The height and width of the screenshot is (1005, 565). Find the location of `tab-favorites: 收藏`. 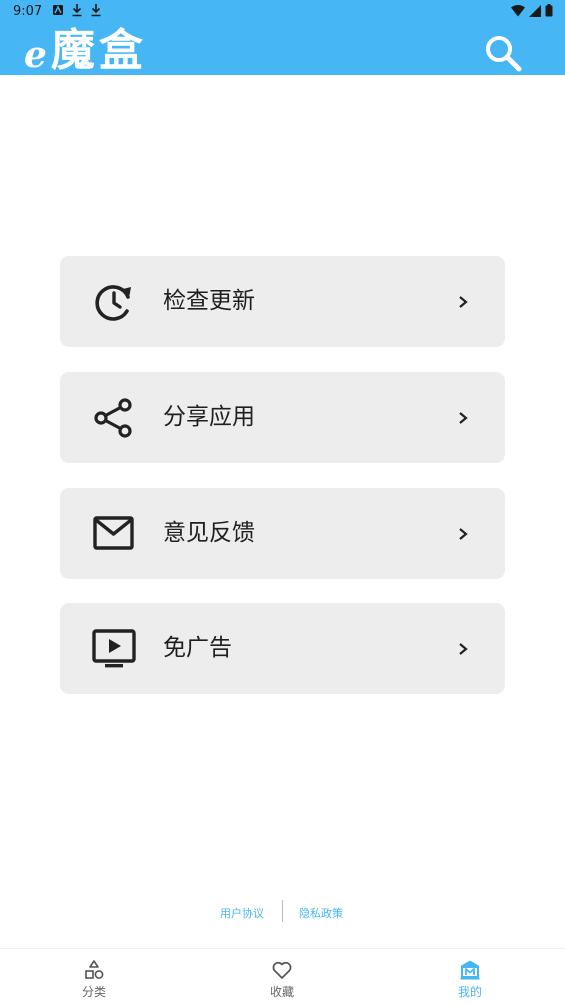

tab-favorites: 收藏 is located at coordinates (282, 977).